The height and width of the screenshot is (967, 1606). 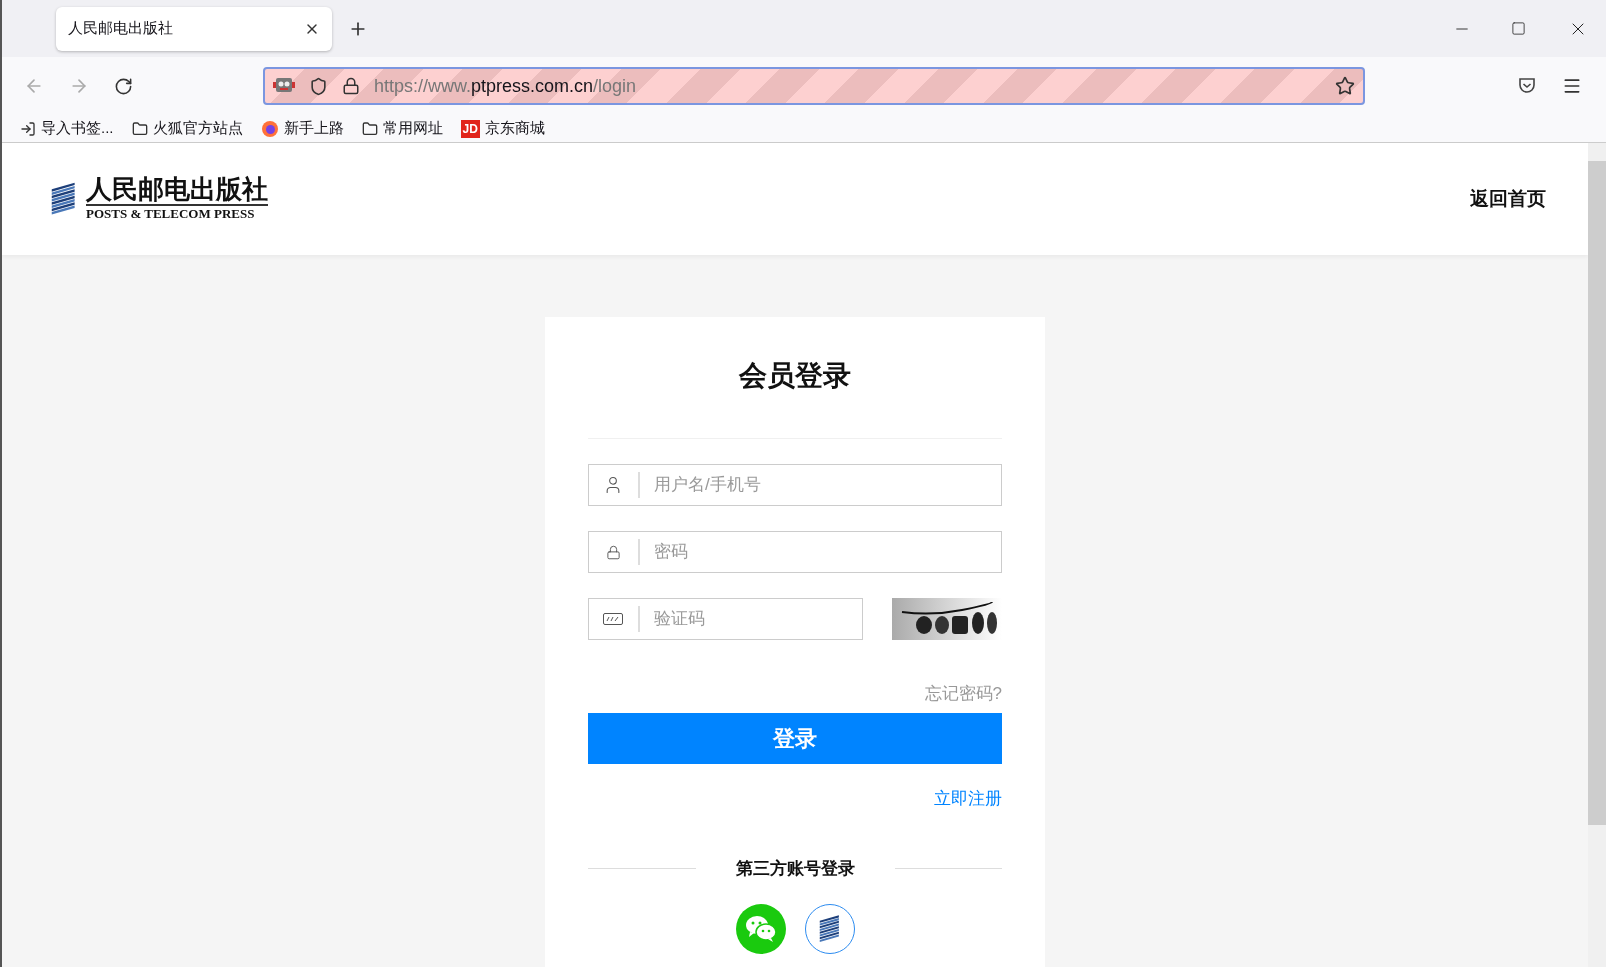 What do you see at coordinates (1508, 199) in the screenshot?
I see `home-link: 返回首页` at bounding box center [1508, 199].